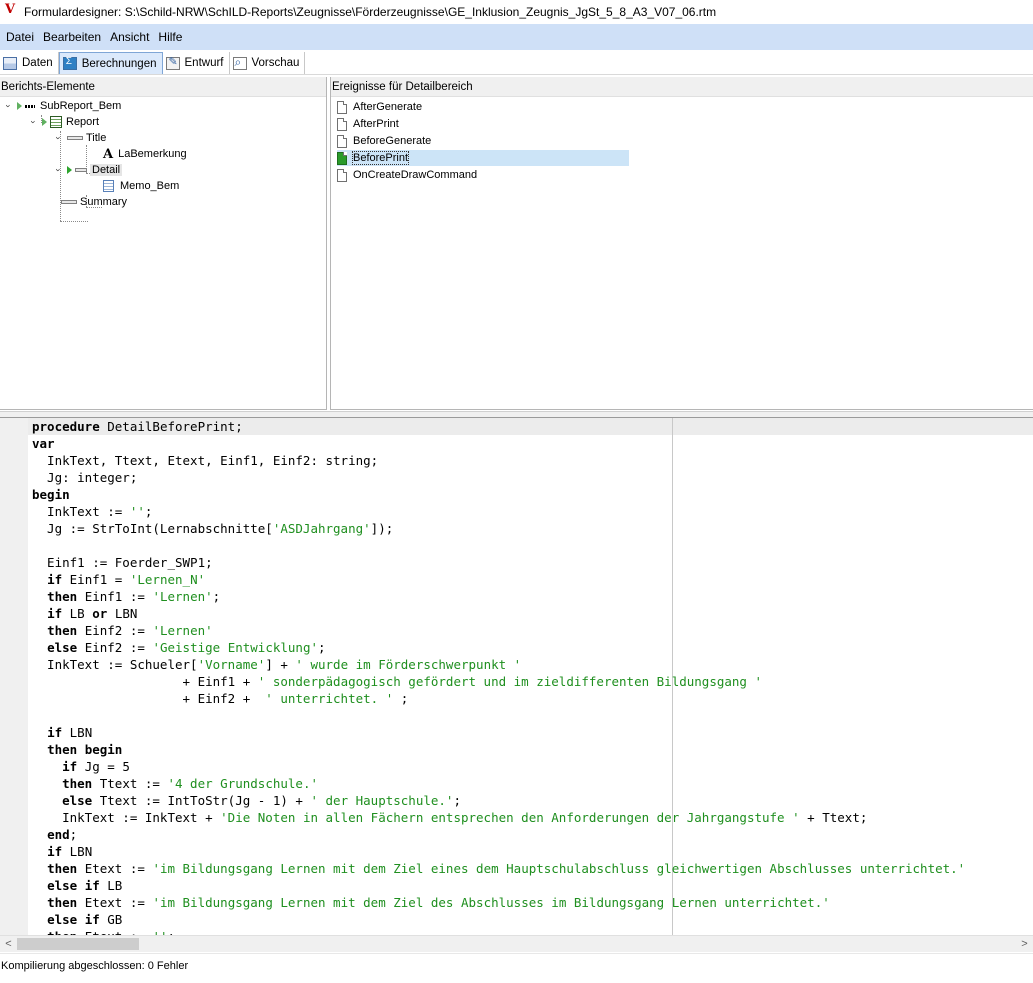 This screenshot has width=1033, height=983. What do you see at coordinates (231, 664) in the screenshot?
I see `code-string: 'Vorname'` at bounding box center [231, 664].